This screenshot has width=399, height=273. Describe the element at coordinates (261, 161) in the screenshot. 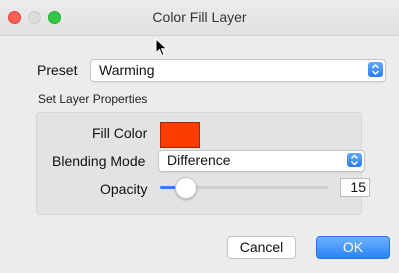

I see `blending-mode-select: Difference` at that location.